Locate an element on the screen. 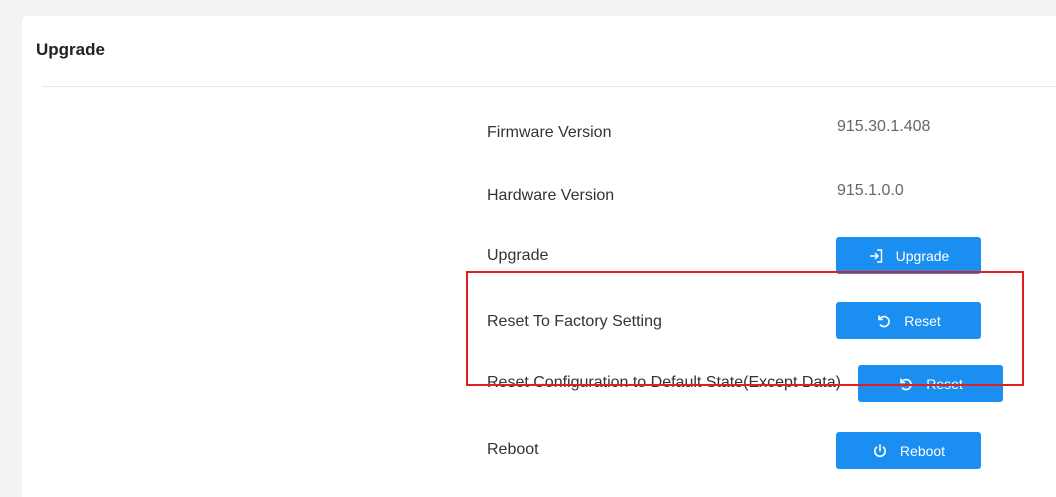  reboot-button-label: Reboot is located at coordinates (922, 450).